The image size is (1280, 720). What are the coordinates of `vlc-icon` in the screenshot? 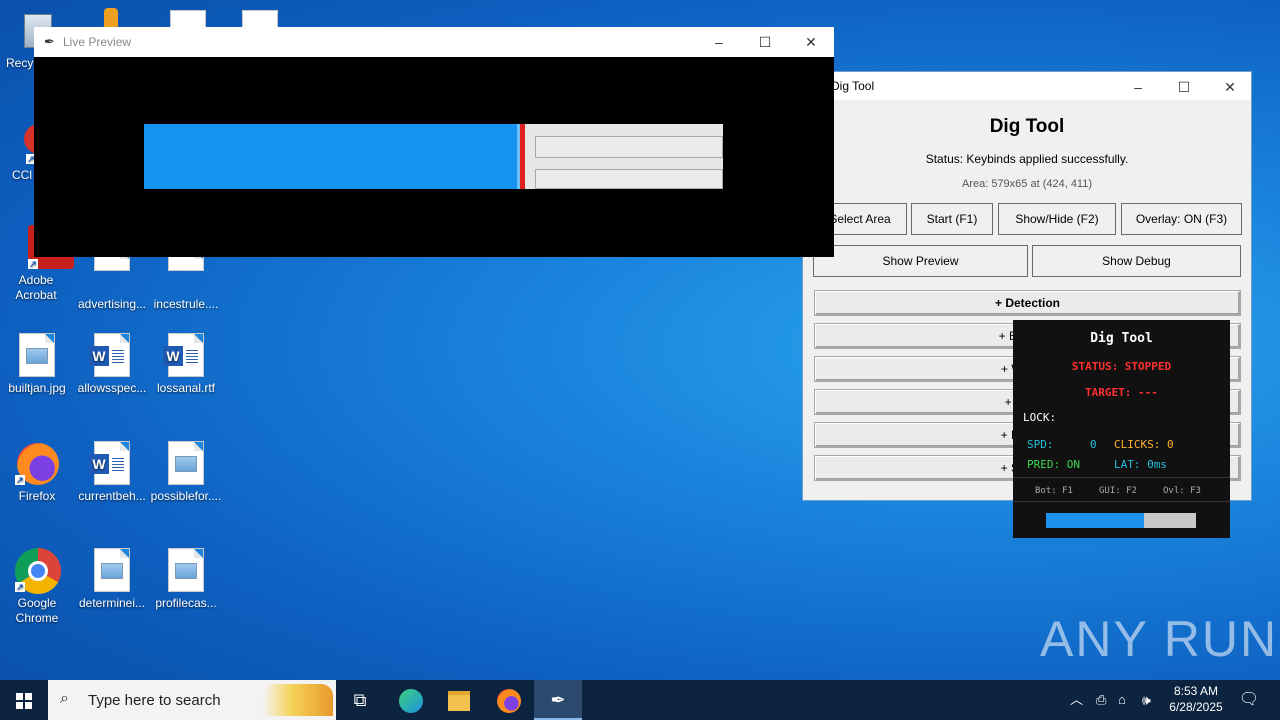 It's located at (111, 18).